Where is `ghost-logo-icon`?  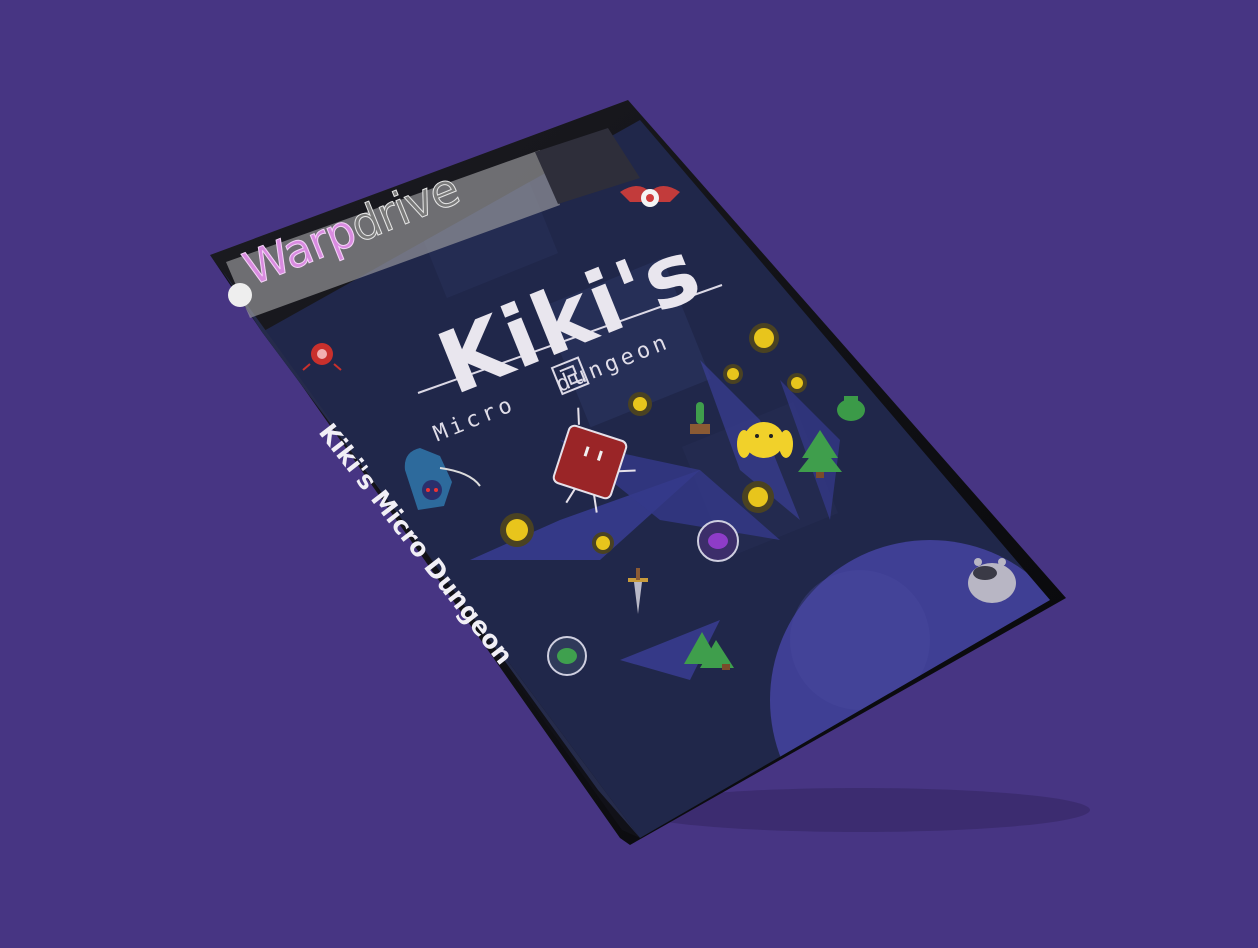
ghost-logo-icon is located at coordinates (240, 295).